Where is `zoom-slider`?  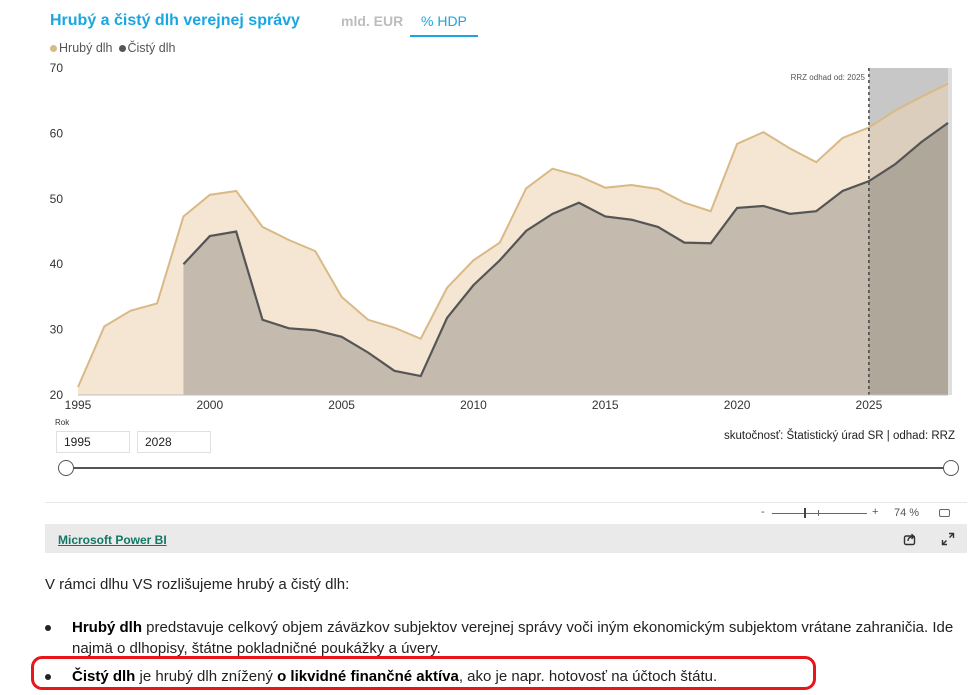
zoom-slider is located at coordinates (819, 513).